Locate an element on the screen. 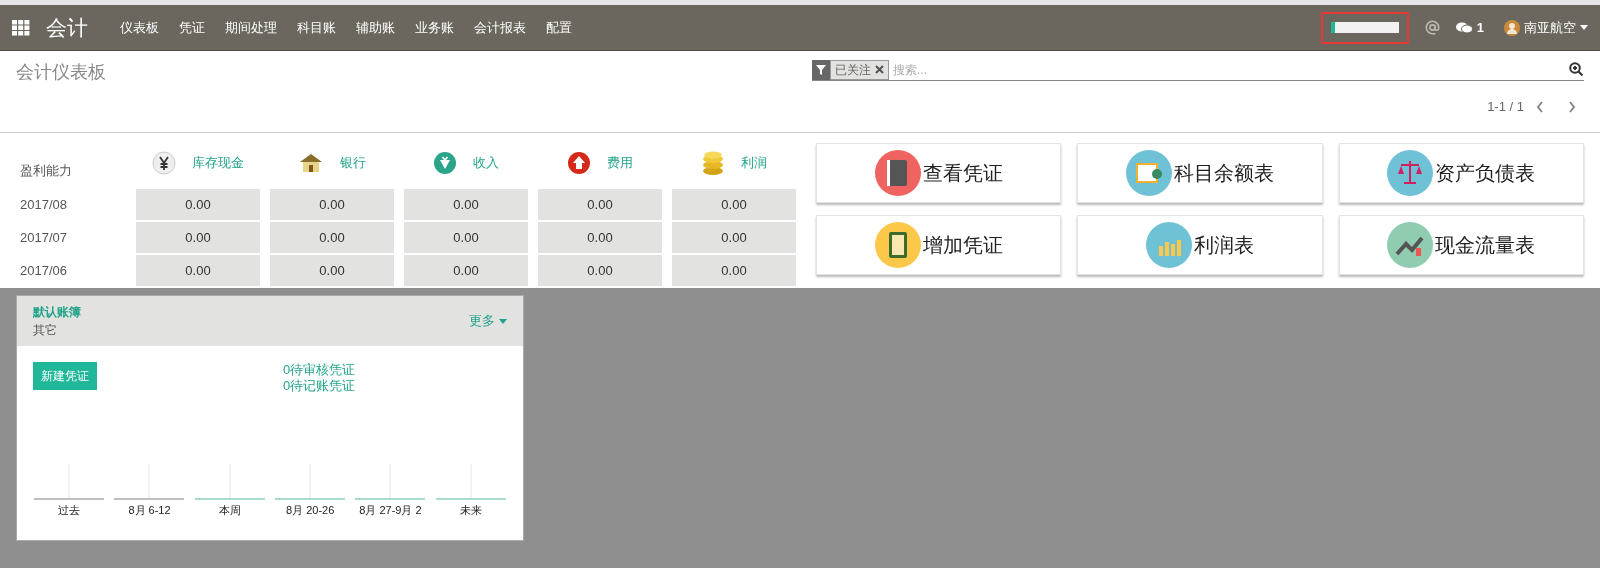 This screenshot has height=568, width=1600. period-axis-label: 8月 20-26 is located at coordinates (310, 510).